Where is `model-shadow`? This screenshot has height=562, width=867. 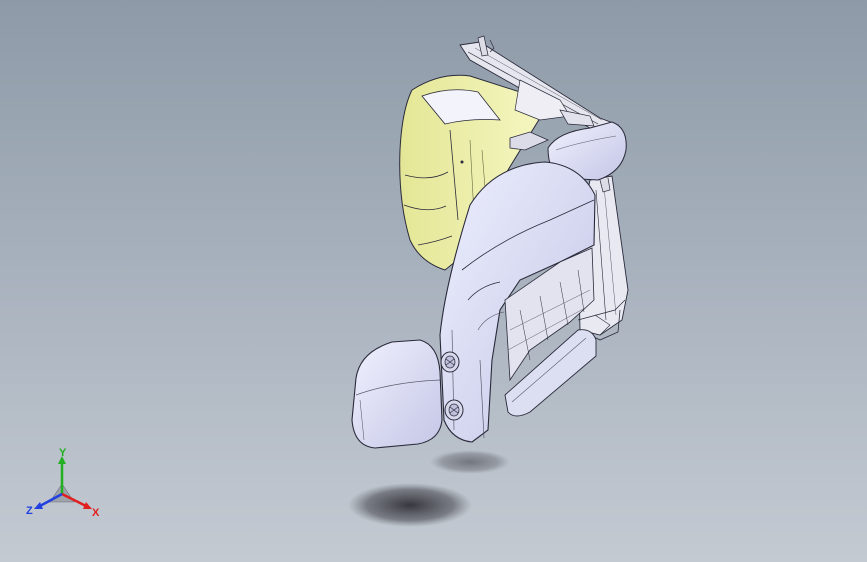 model-shadow is located at coordinates (410, 505).